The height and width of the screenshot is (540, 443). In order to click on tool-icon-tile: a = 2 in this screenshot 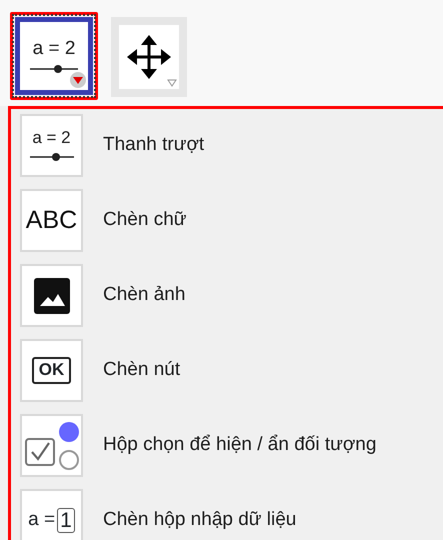, I will do `click(51, 145)`.